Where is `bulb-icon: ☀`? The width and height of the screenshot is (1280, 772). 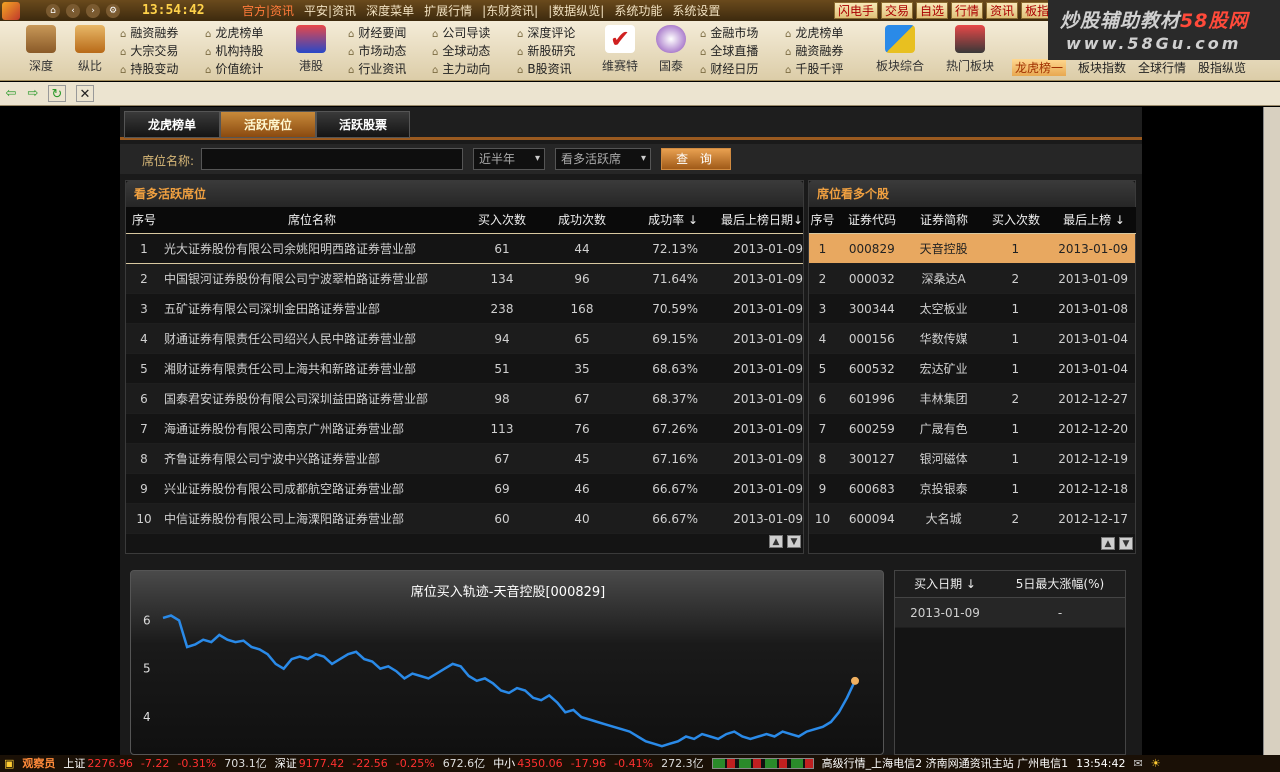
bulb-icon: ☀ is located at coordinates (1156, 763).